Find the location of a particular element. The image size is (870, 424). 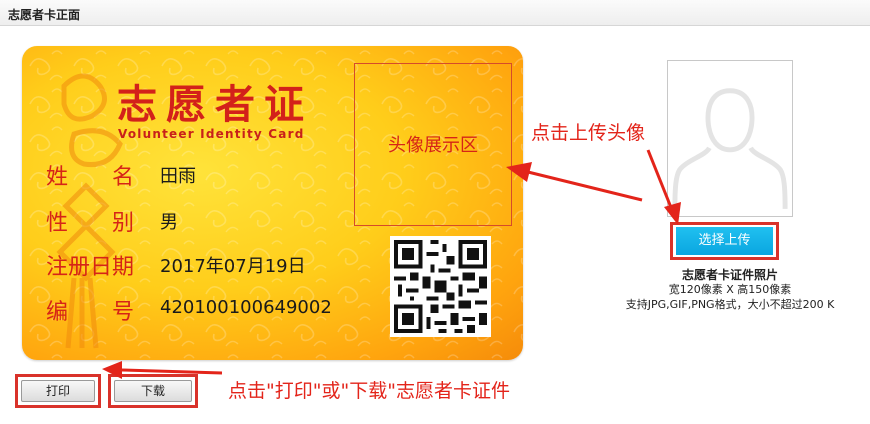

field-label-register-date: 注册日期 is located at coordinates (90, 267).